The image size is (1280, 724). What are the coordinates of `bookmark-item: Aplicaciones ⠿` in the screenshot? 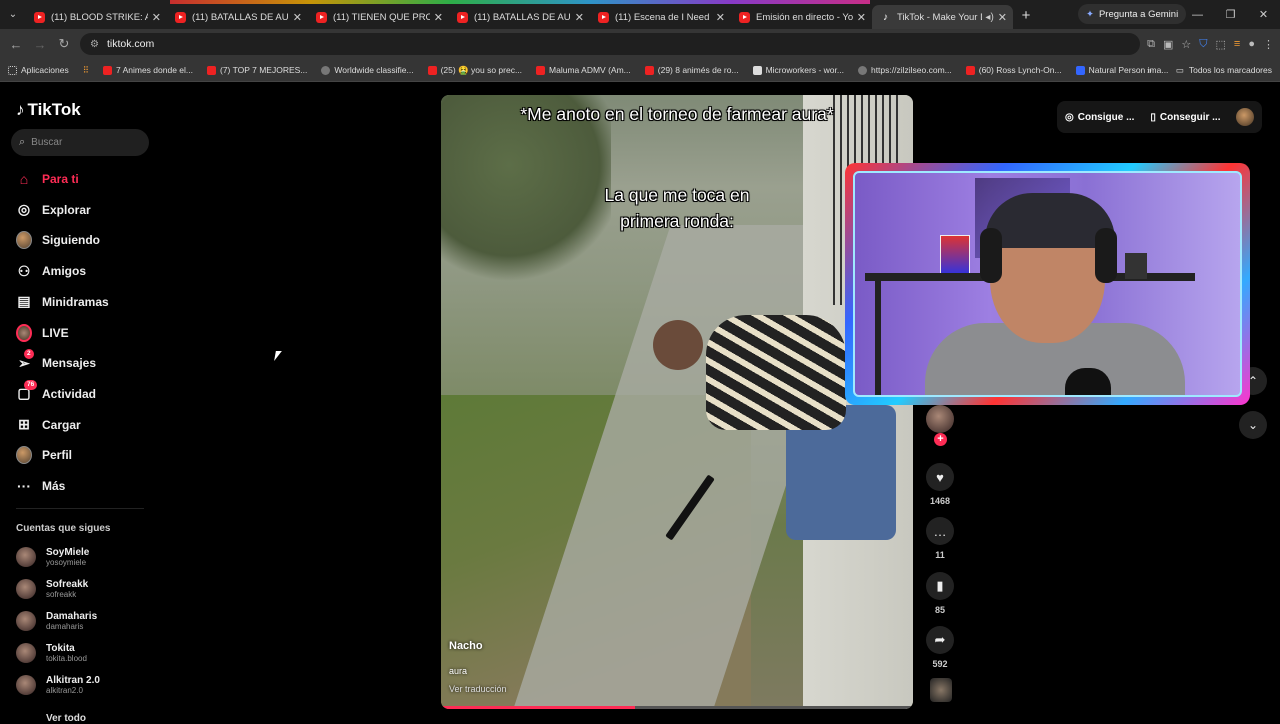 It's located at (48, 70).